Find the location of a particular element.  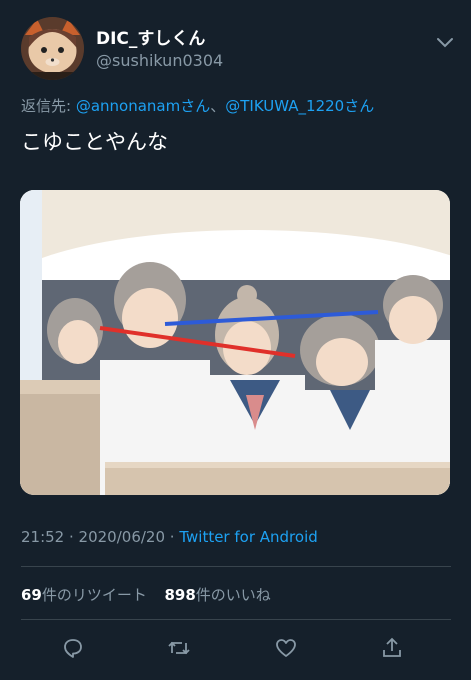

retweet-icon is located at coordinates (179, 650).